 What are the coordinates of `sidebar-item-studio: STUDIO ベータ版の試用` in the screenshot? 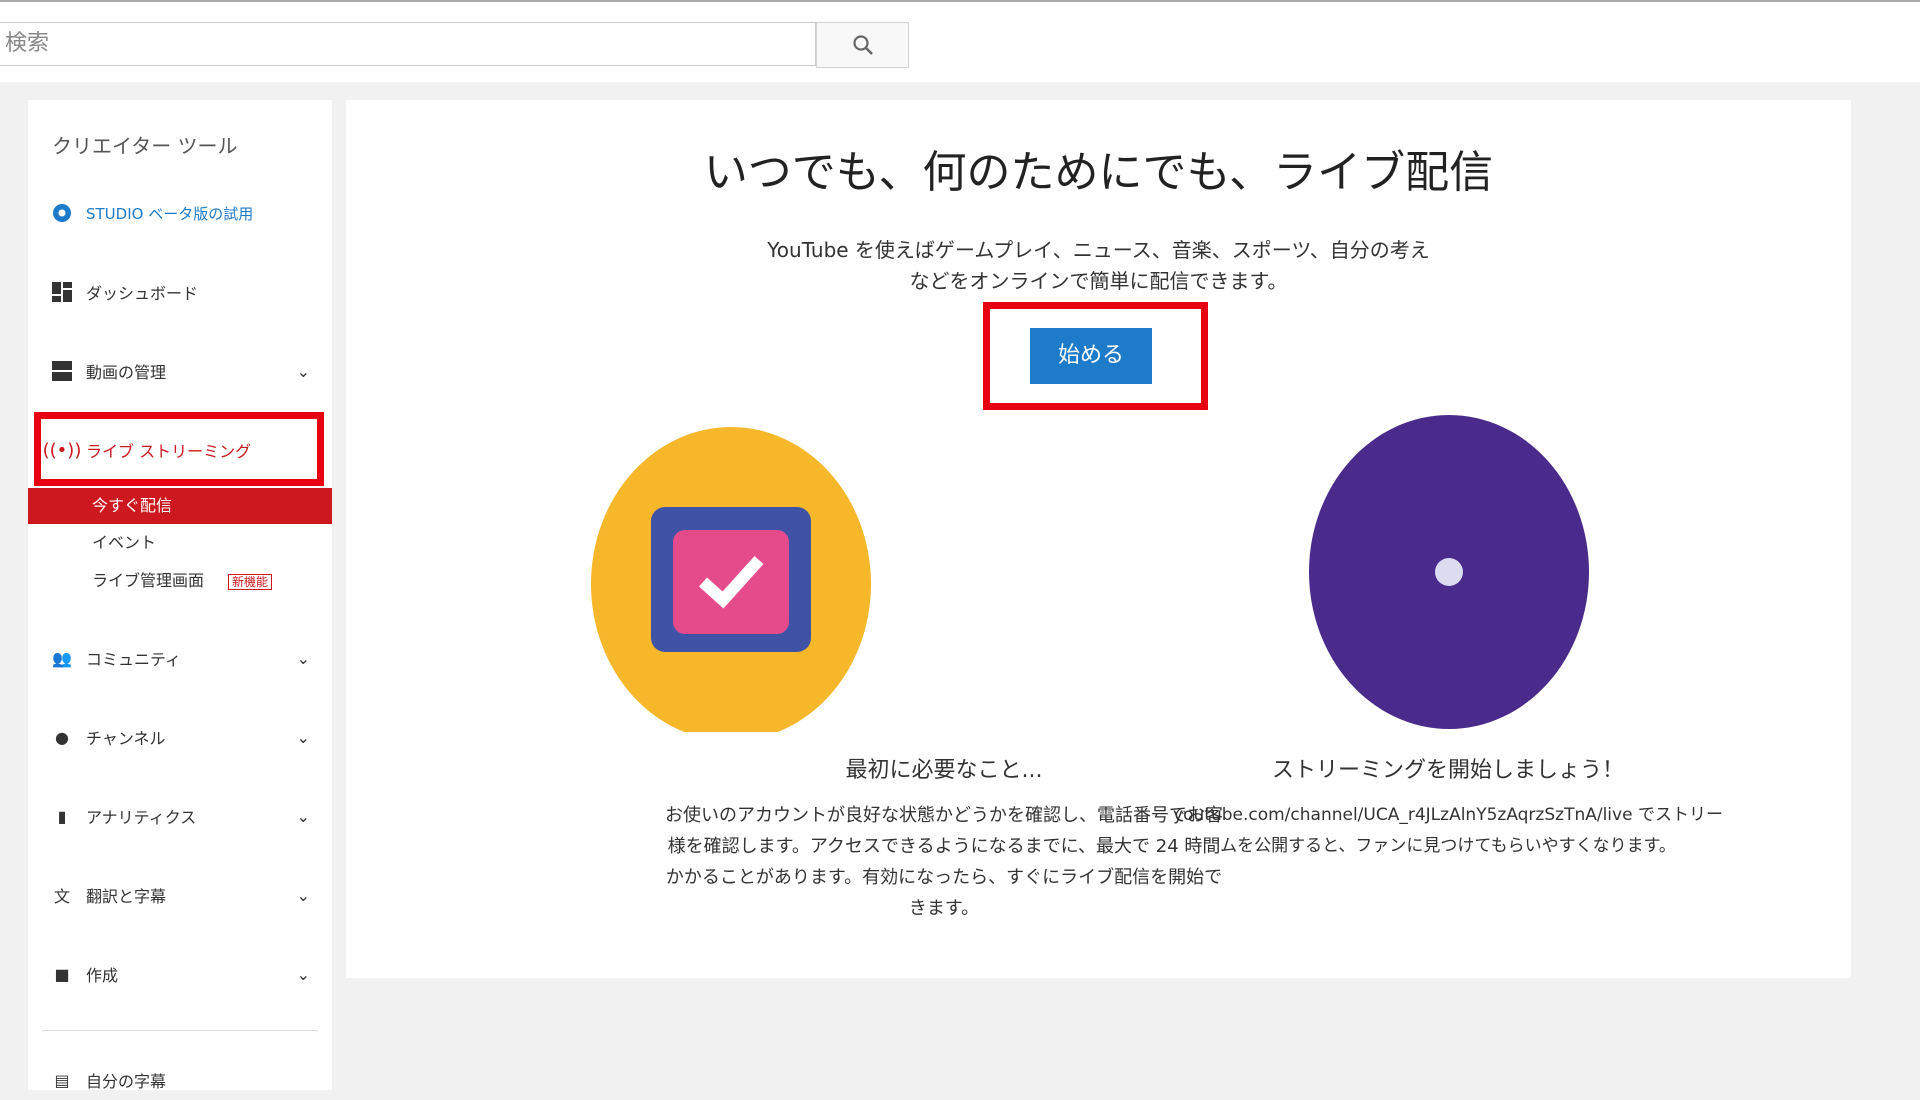 It's located at (180, 213).